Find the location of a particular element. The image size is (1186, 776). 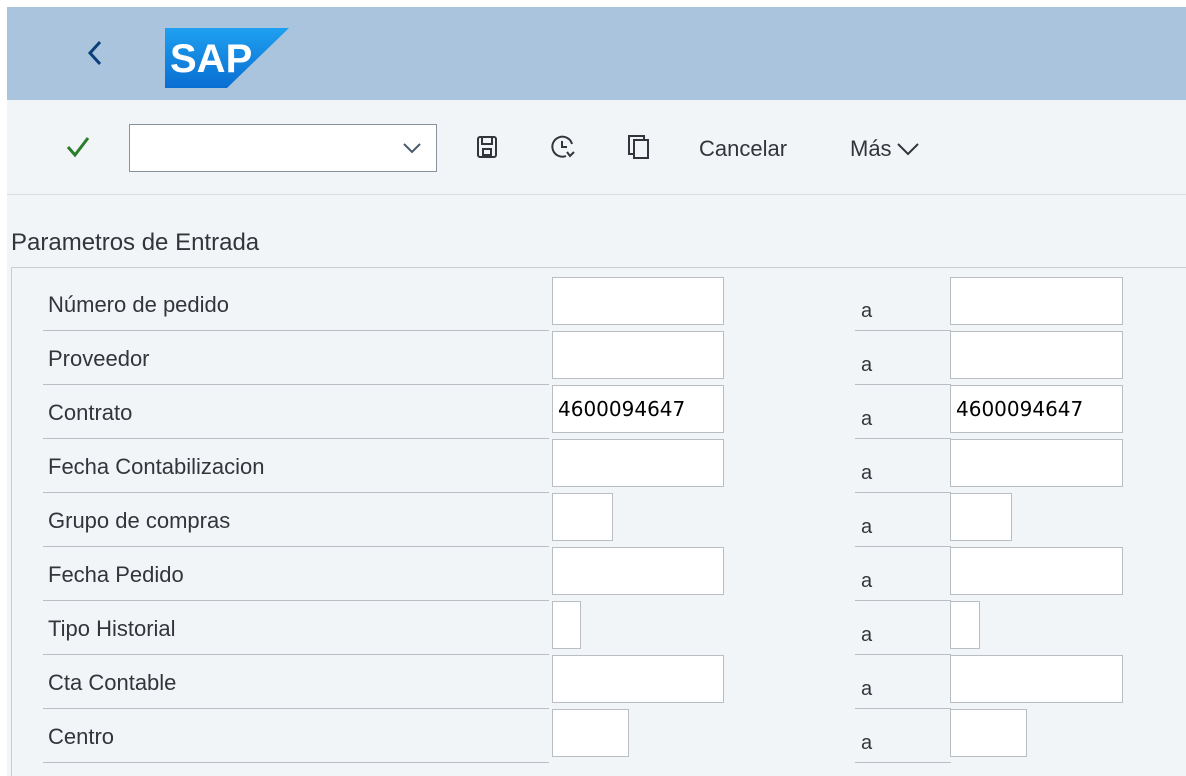

history-button is located at coordinates (563, 147).